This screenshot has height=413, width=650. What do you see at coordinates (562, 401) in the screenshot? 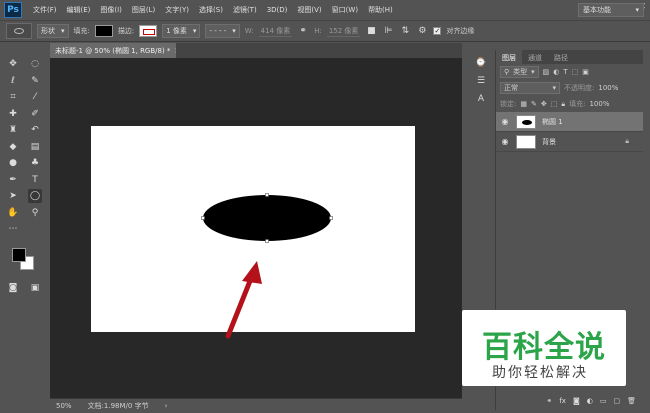
I see `layer-style-icon: fx` at bounding box center [562, 401].